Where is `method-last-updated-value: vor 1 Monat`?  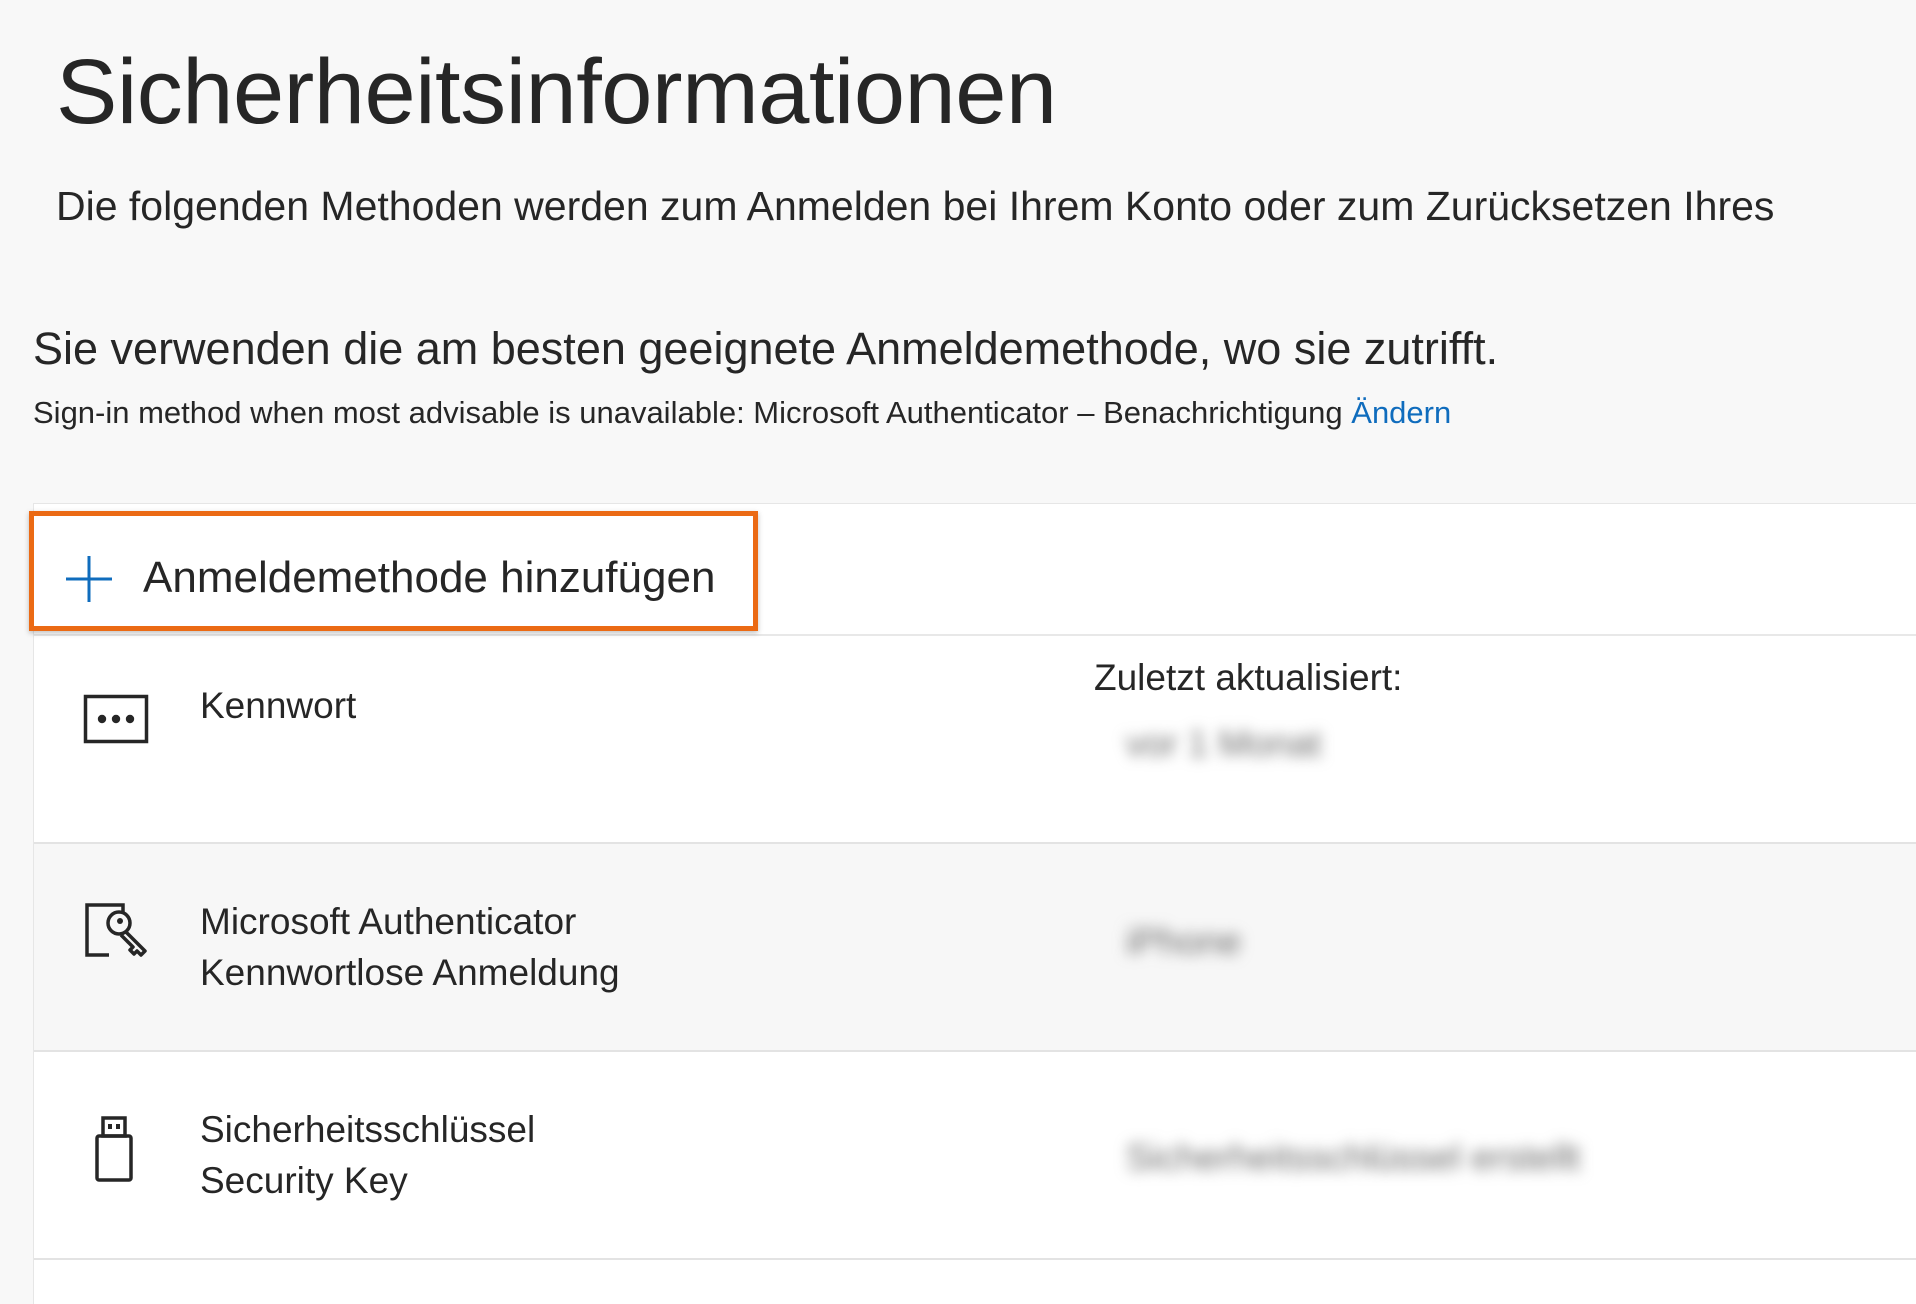
method-last-updated-value: vor 1 Monat is located at coordinates (1224, 743).